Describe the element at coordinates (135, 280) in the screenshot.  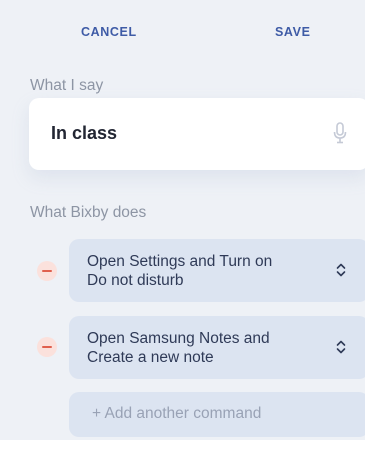
I see `command-1-line-2: Do not disturb` at that location.